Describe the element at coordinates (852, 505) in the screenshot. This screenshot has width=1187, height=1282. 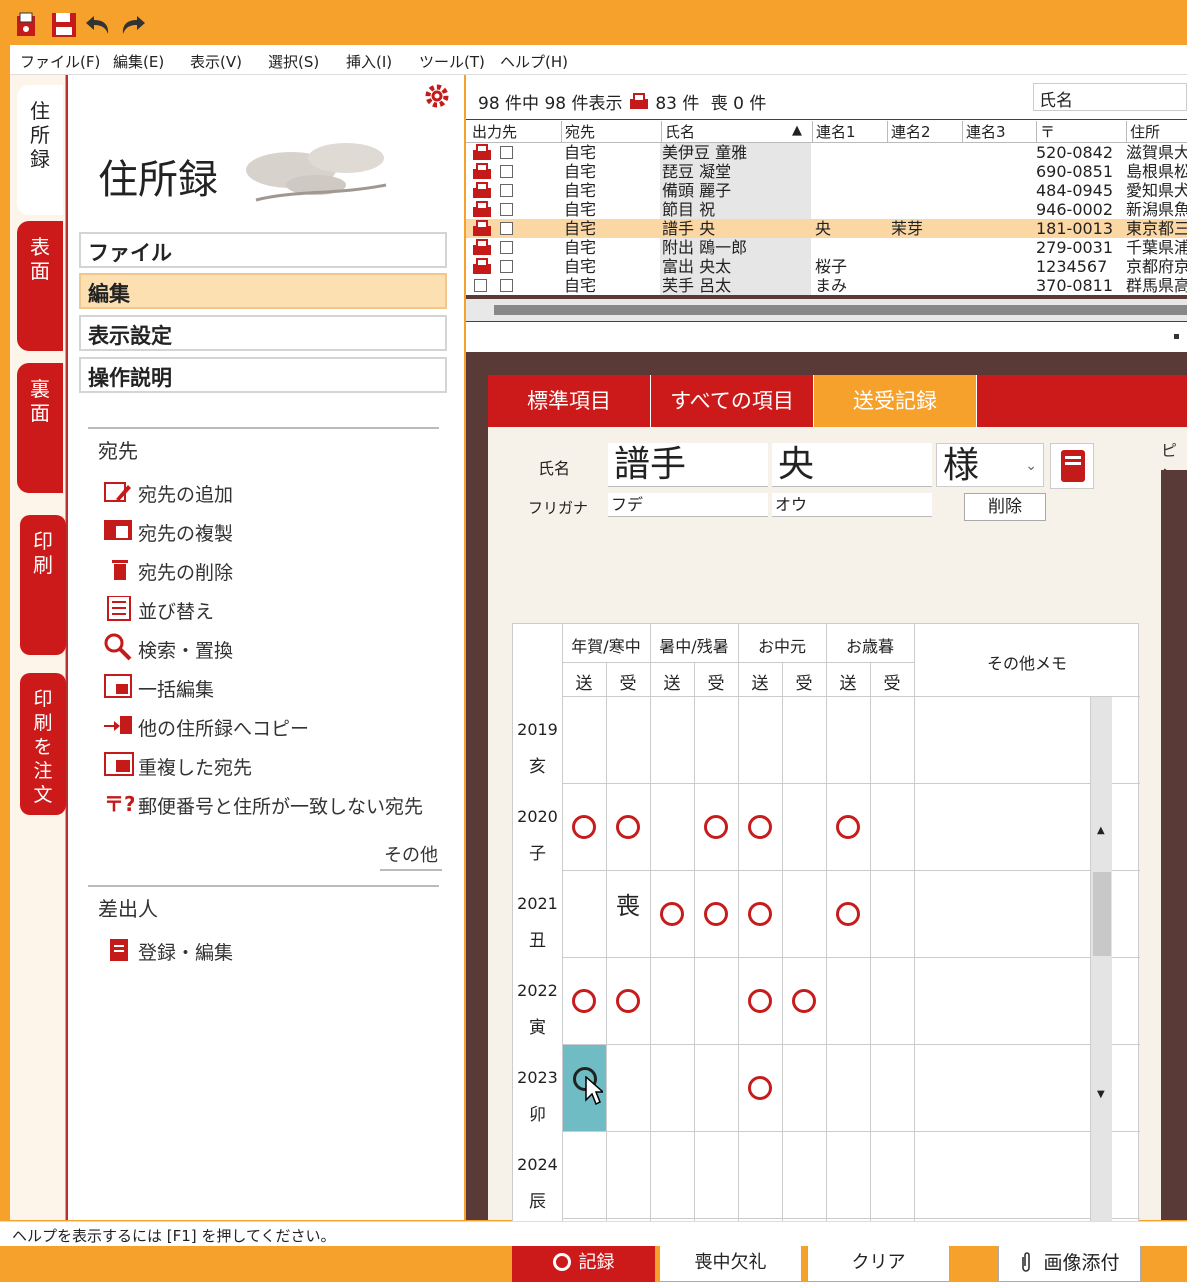
I see `furigana-first-field: オウ` at that location.